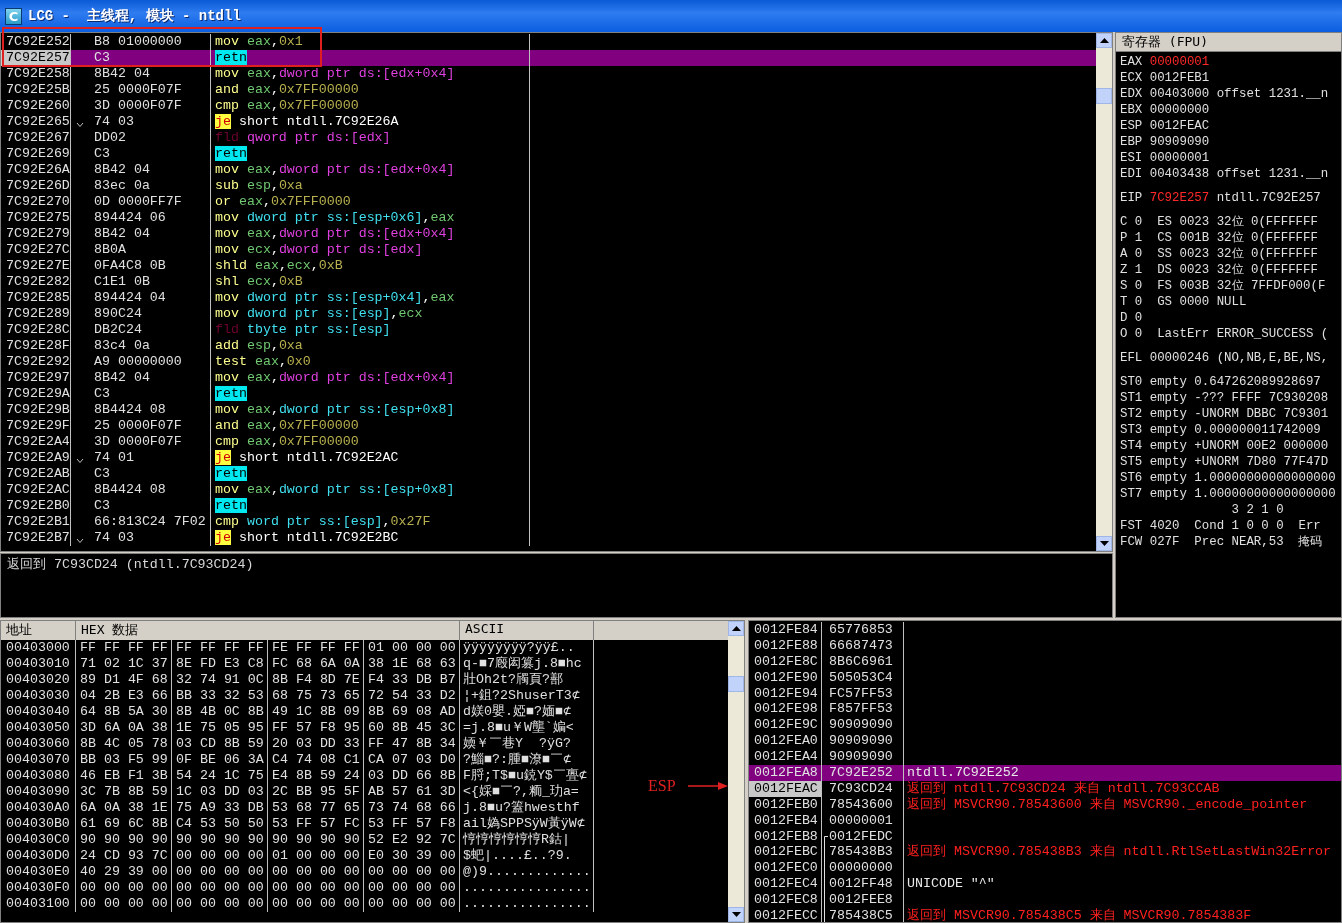  What do you see at coordinates (548, 282) in the screenshot?
I see `code-row: 7C92E282 C1E1 0B shl ecx,0xB` at bounding box center [548, 282].